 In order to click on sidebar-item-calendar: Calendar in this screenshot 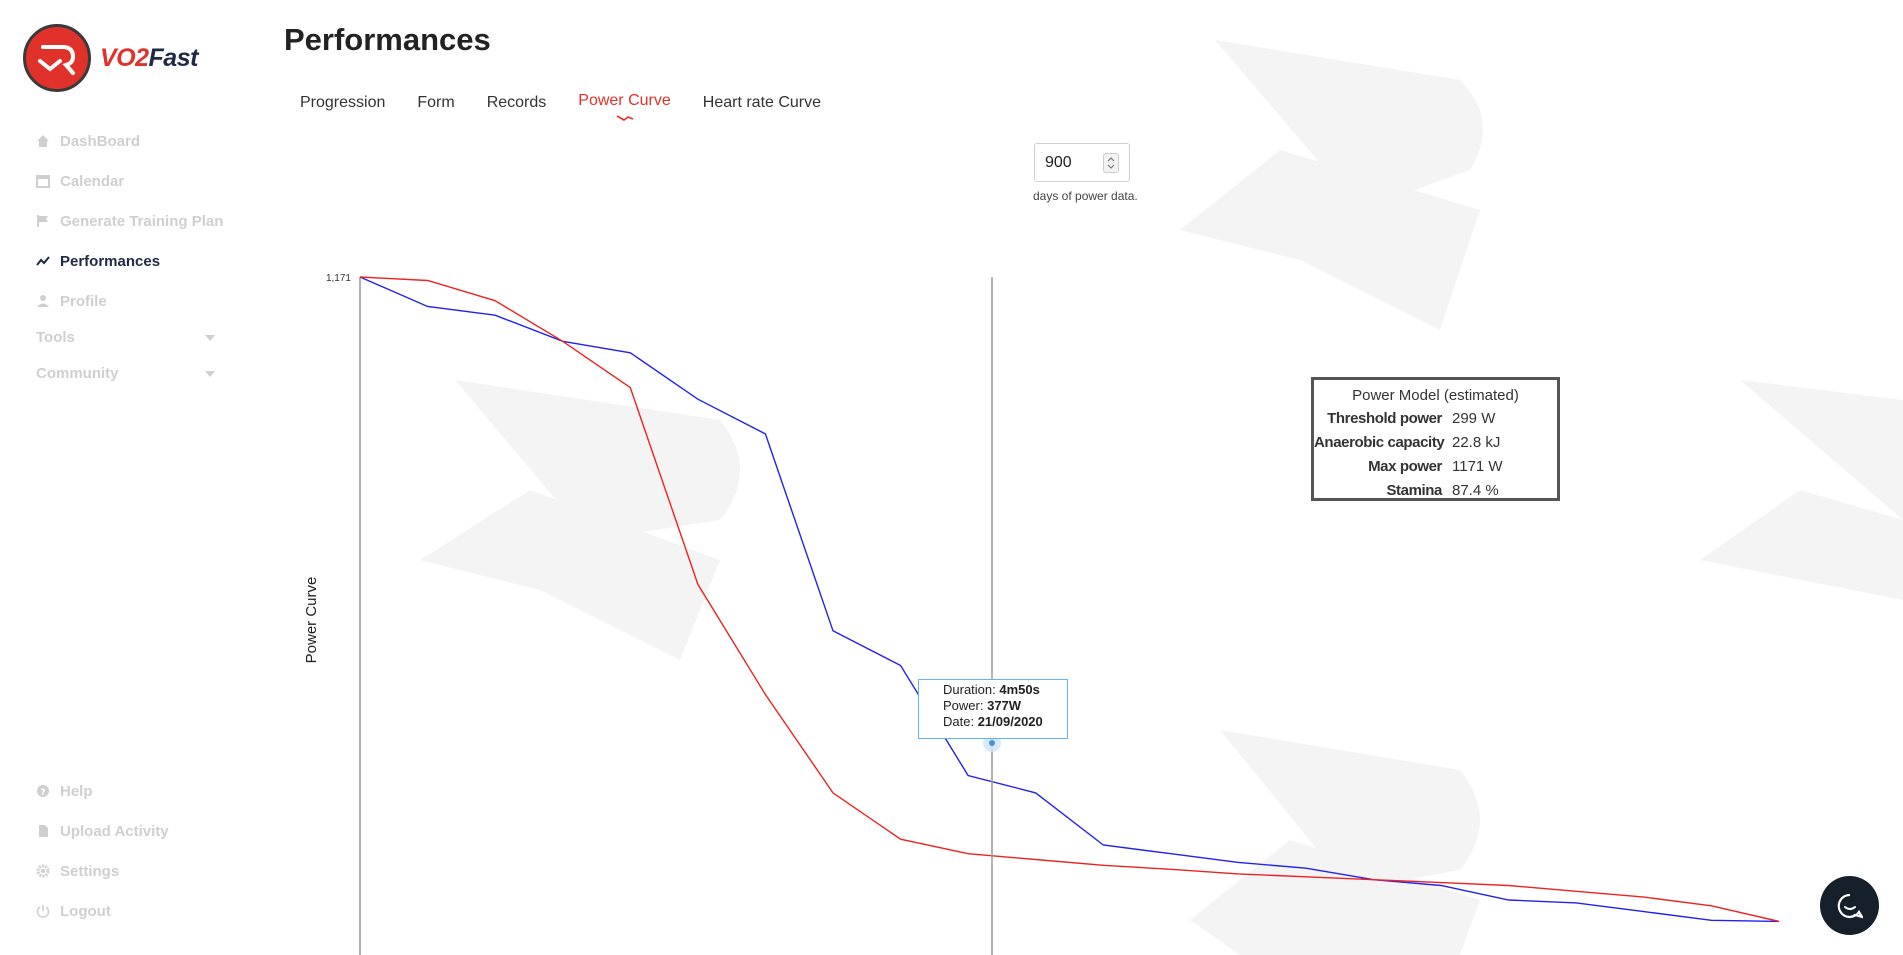, I will do `click(80, 181)`.